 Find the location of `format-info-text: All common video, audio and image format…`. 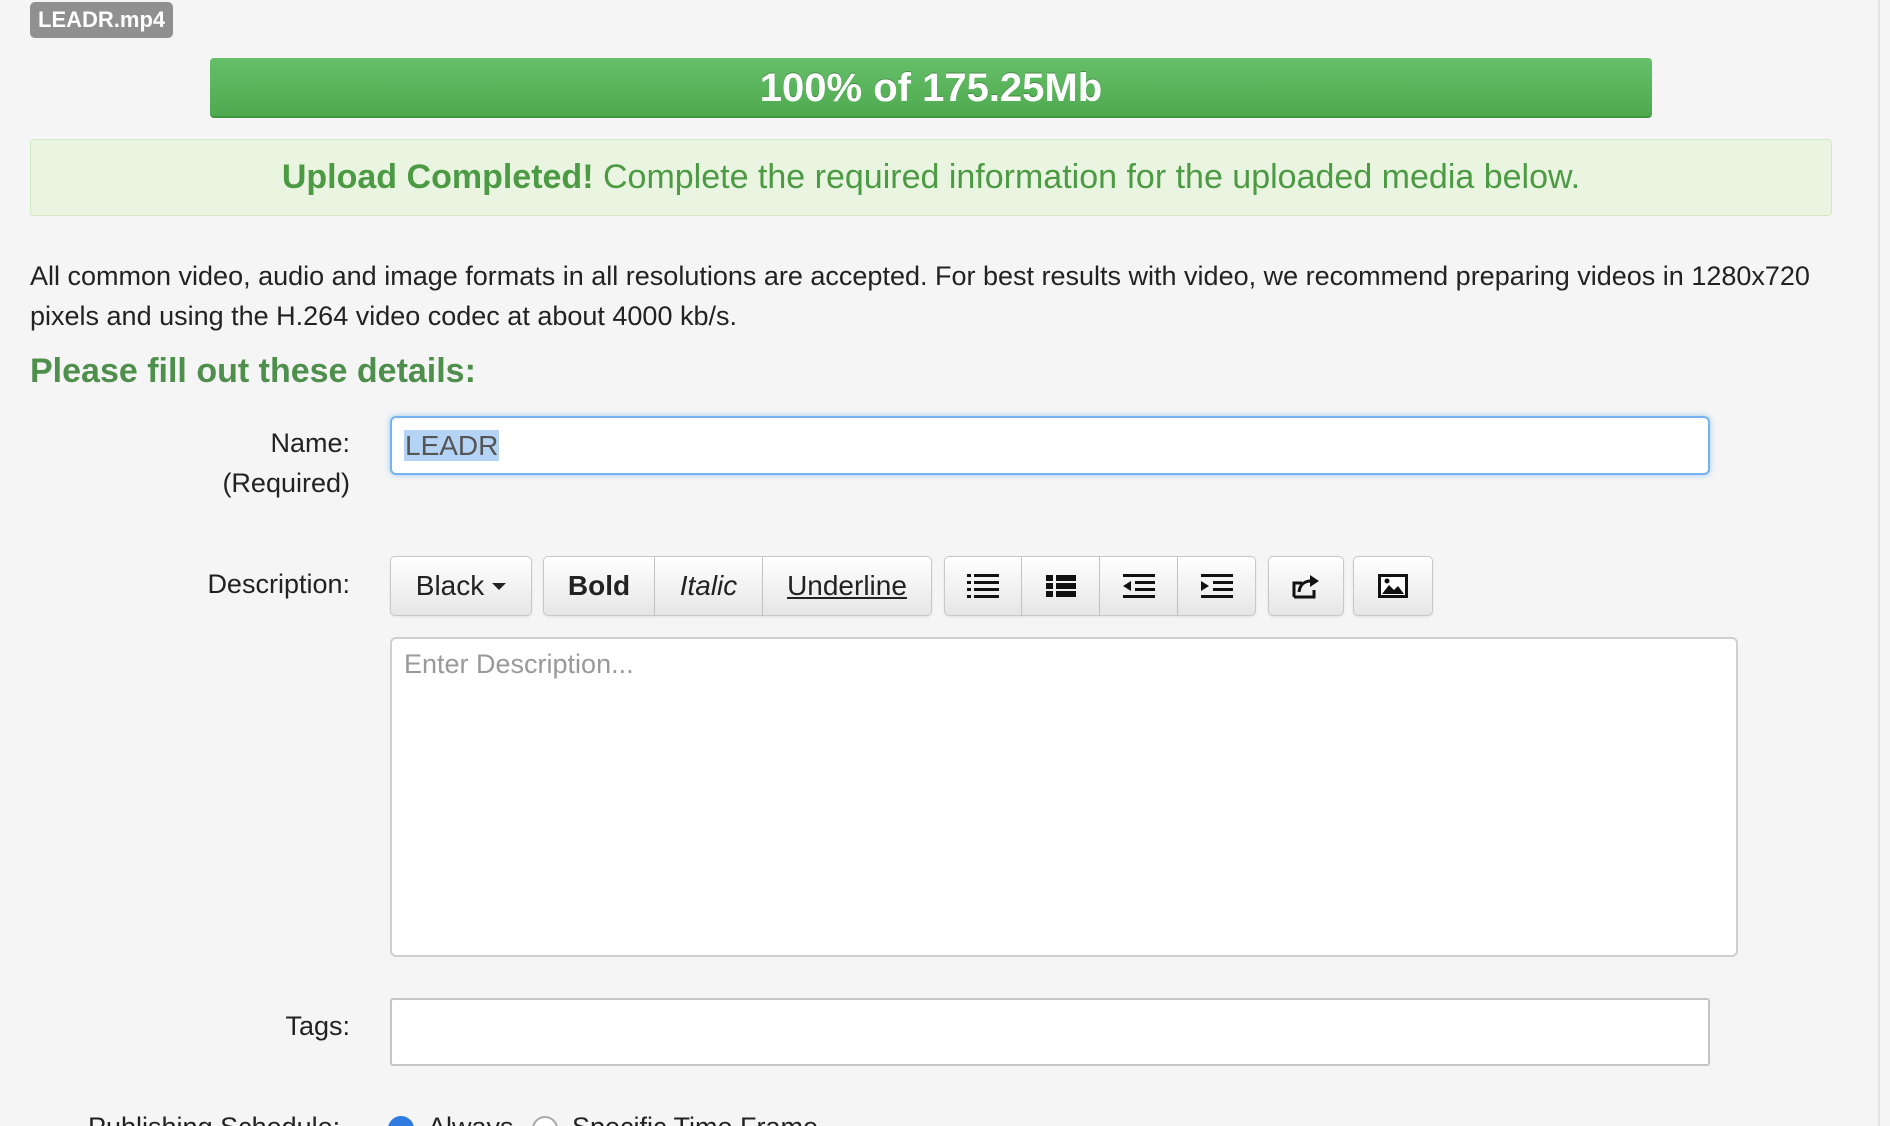

format-info-text: All common video, audio and image format… is located at coordinates (920, 296).